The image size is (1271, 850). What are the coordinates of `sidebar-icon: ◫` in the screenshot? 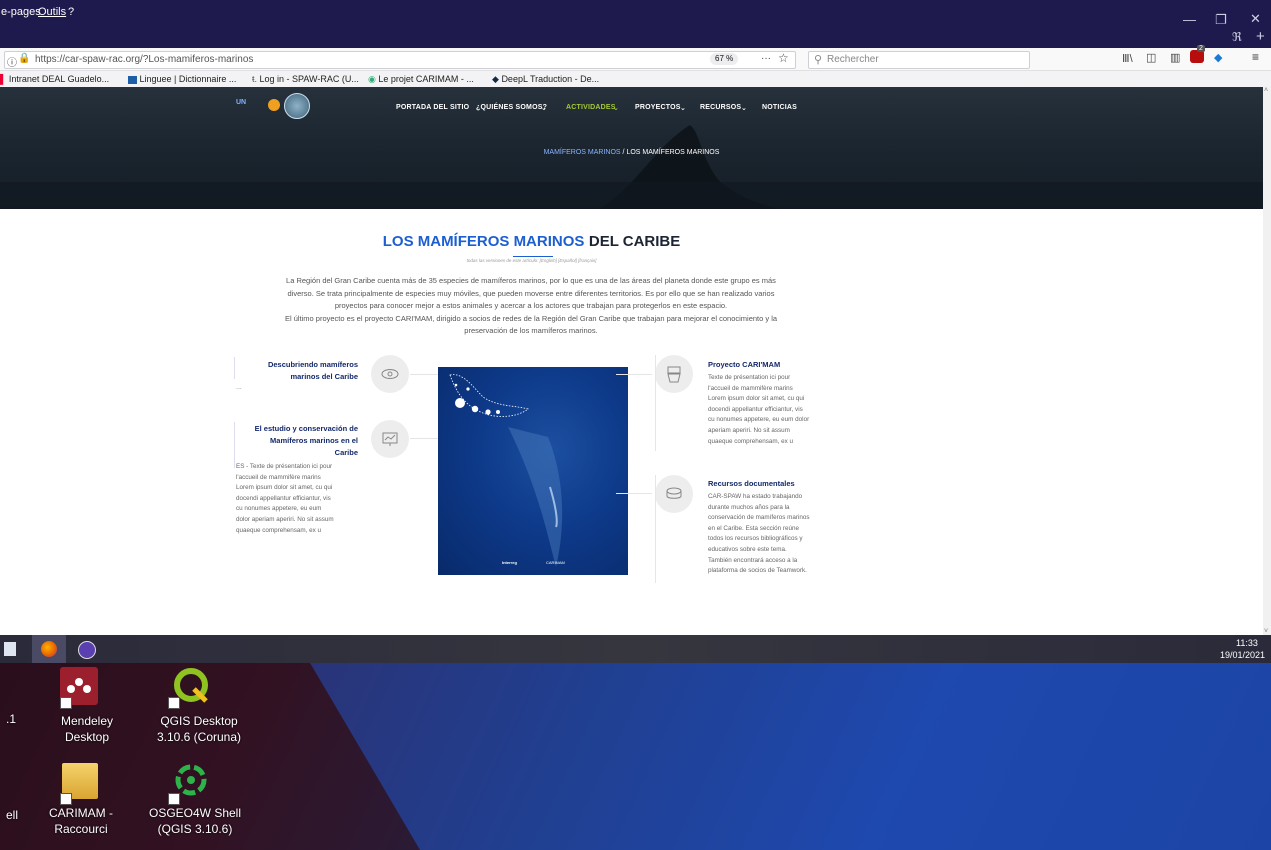 It's located at (1151, 57).